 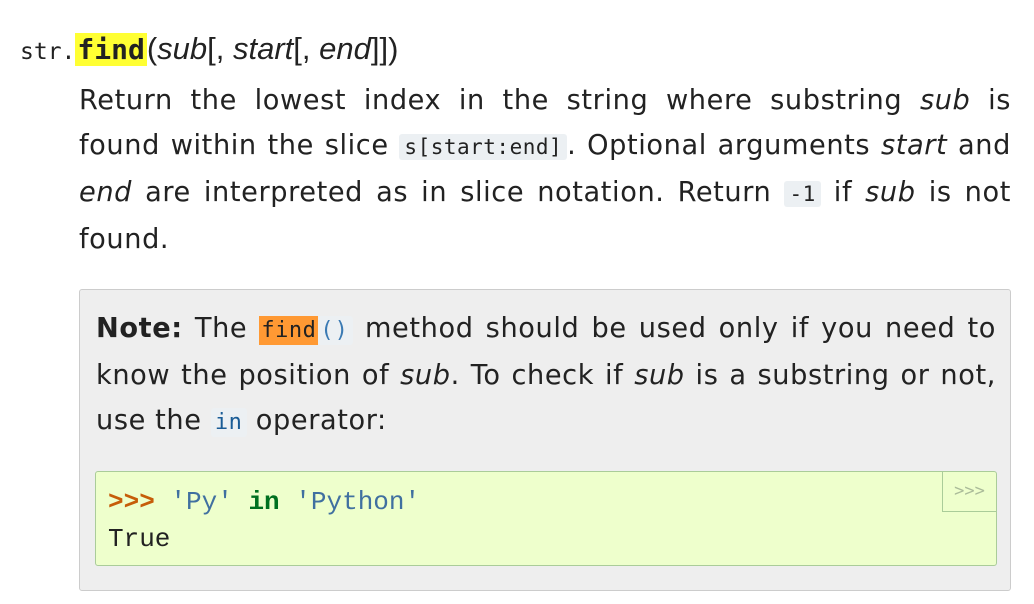 I want to click on param-start: start, so click(x=263, y=48).